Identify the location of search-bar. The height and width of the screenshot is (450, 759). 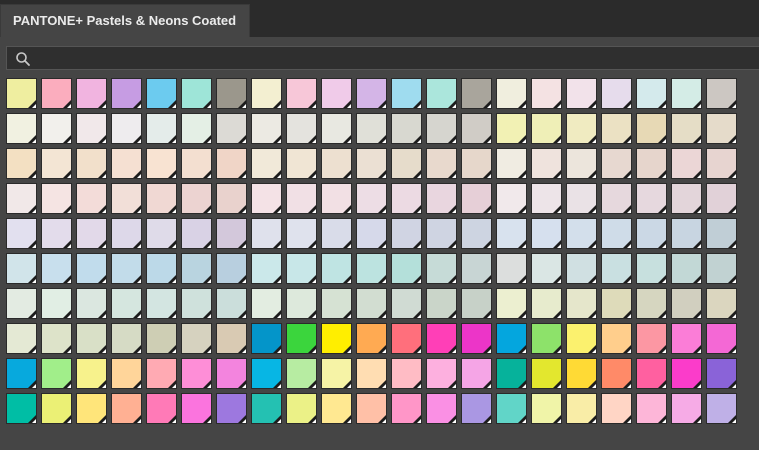
(382, 58).